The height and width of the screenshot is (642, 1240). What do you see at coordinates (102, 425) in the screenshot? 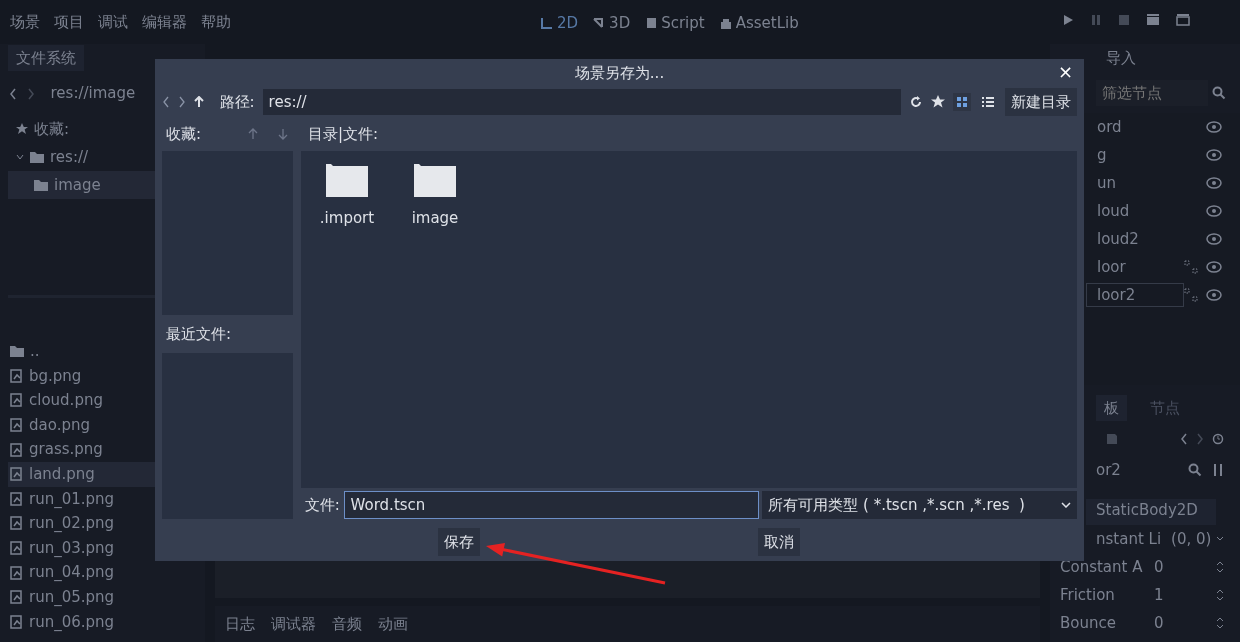
I see `file-item: dao.png` at bounding box center [102, 425].